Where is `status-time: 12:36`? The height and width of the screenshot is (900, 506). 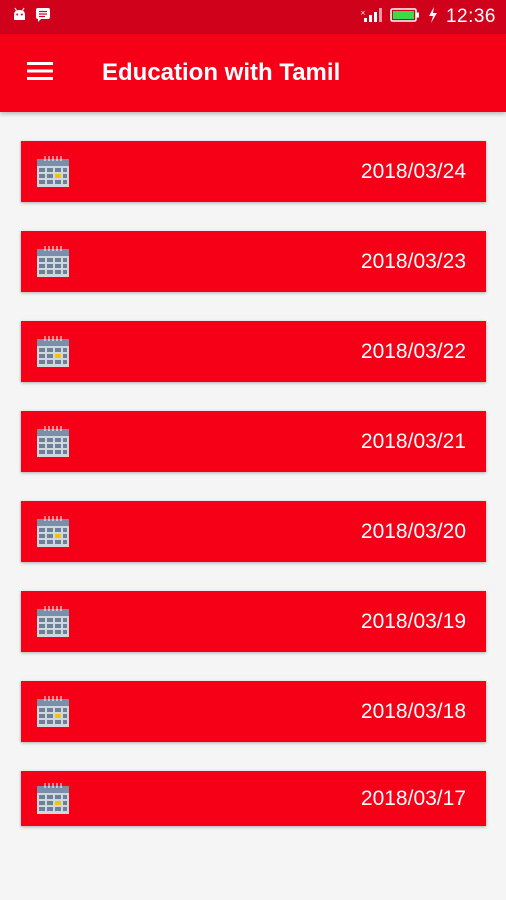
status-time: 12:36 is located at coordinates (470, 16).